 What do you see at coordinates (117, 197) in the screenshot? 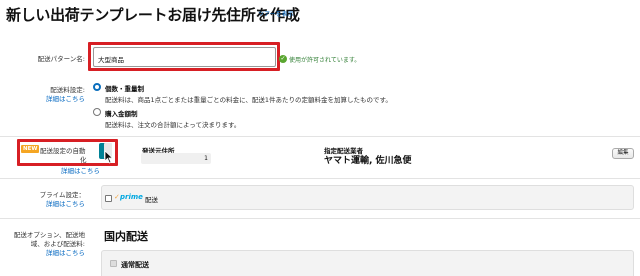
I see `prime-check-icon: ✓` at bounding box center [117, 197].